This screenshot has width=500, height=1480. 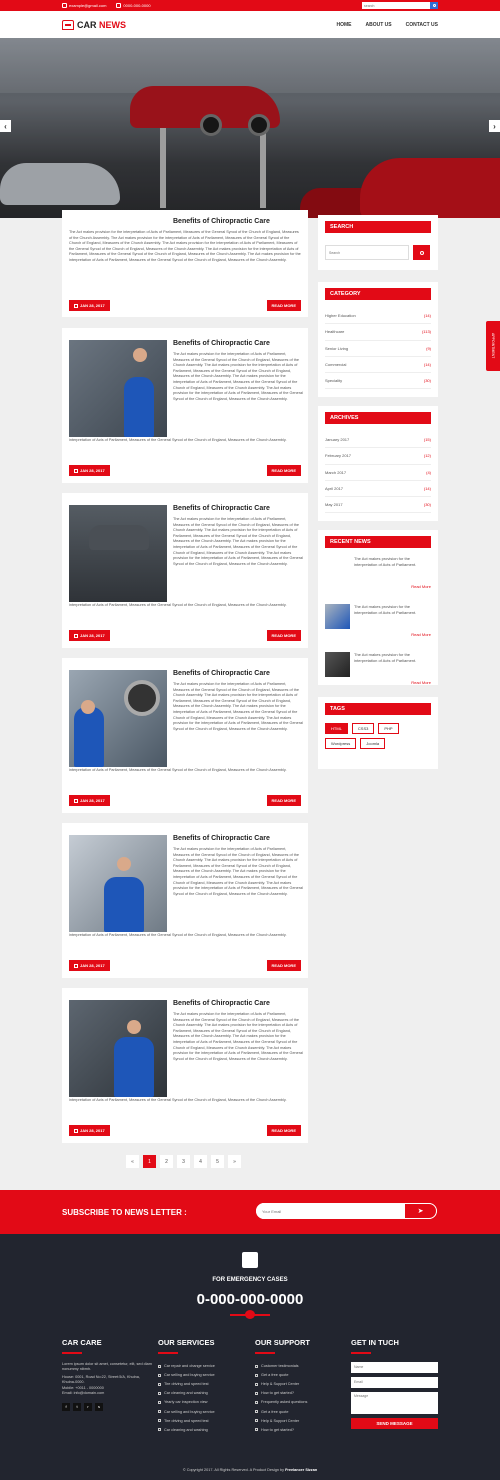 I want to click on category-item: Speciality (30), so click(x=378, y=381).